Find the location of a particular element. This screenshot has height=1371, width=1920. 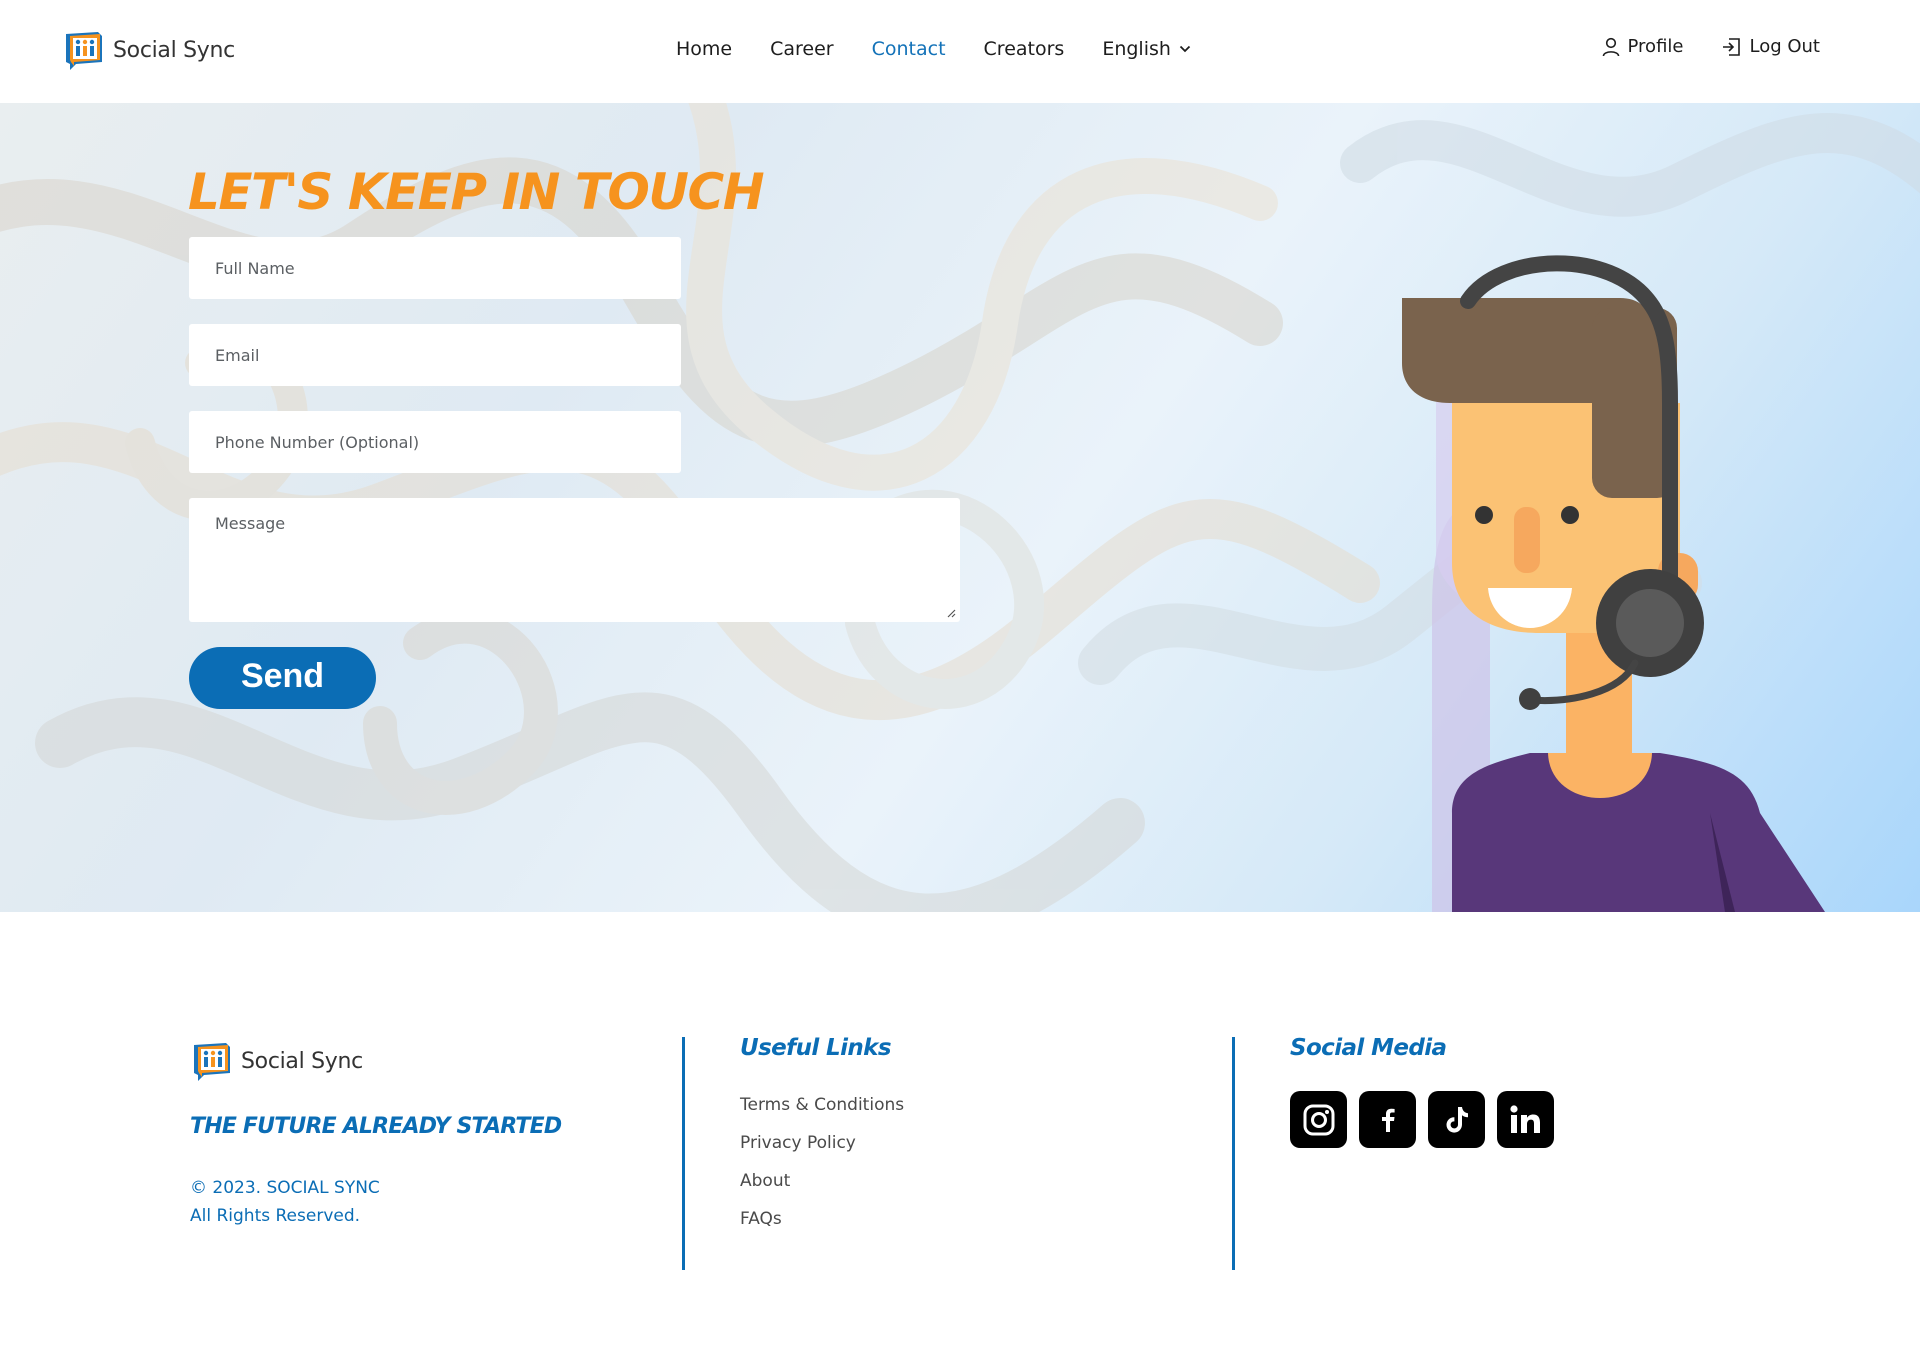

user-icon is located at coordinates (1610, 46).